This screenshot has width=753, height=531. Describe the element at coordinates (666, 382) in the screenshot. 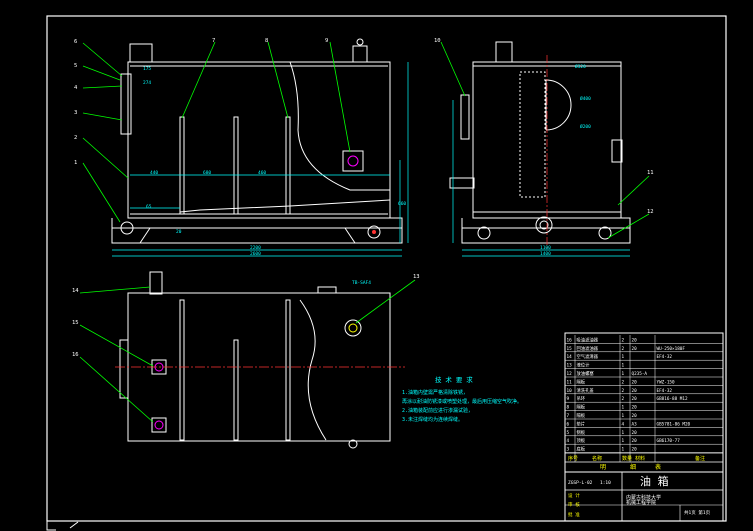

I see `parts-cell-note: YWZ-150` at that location.